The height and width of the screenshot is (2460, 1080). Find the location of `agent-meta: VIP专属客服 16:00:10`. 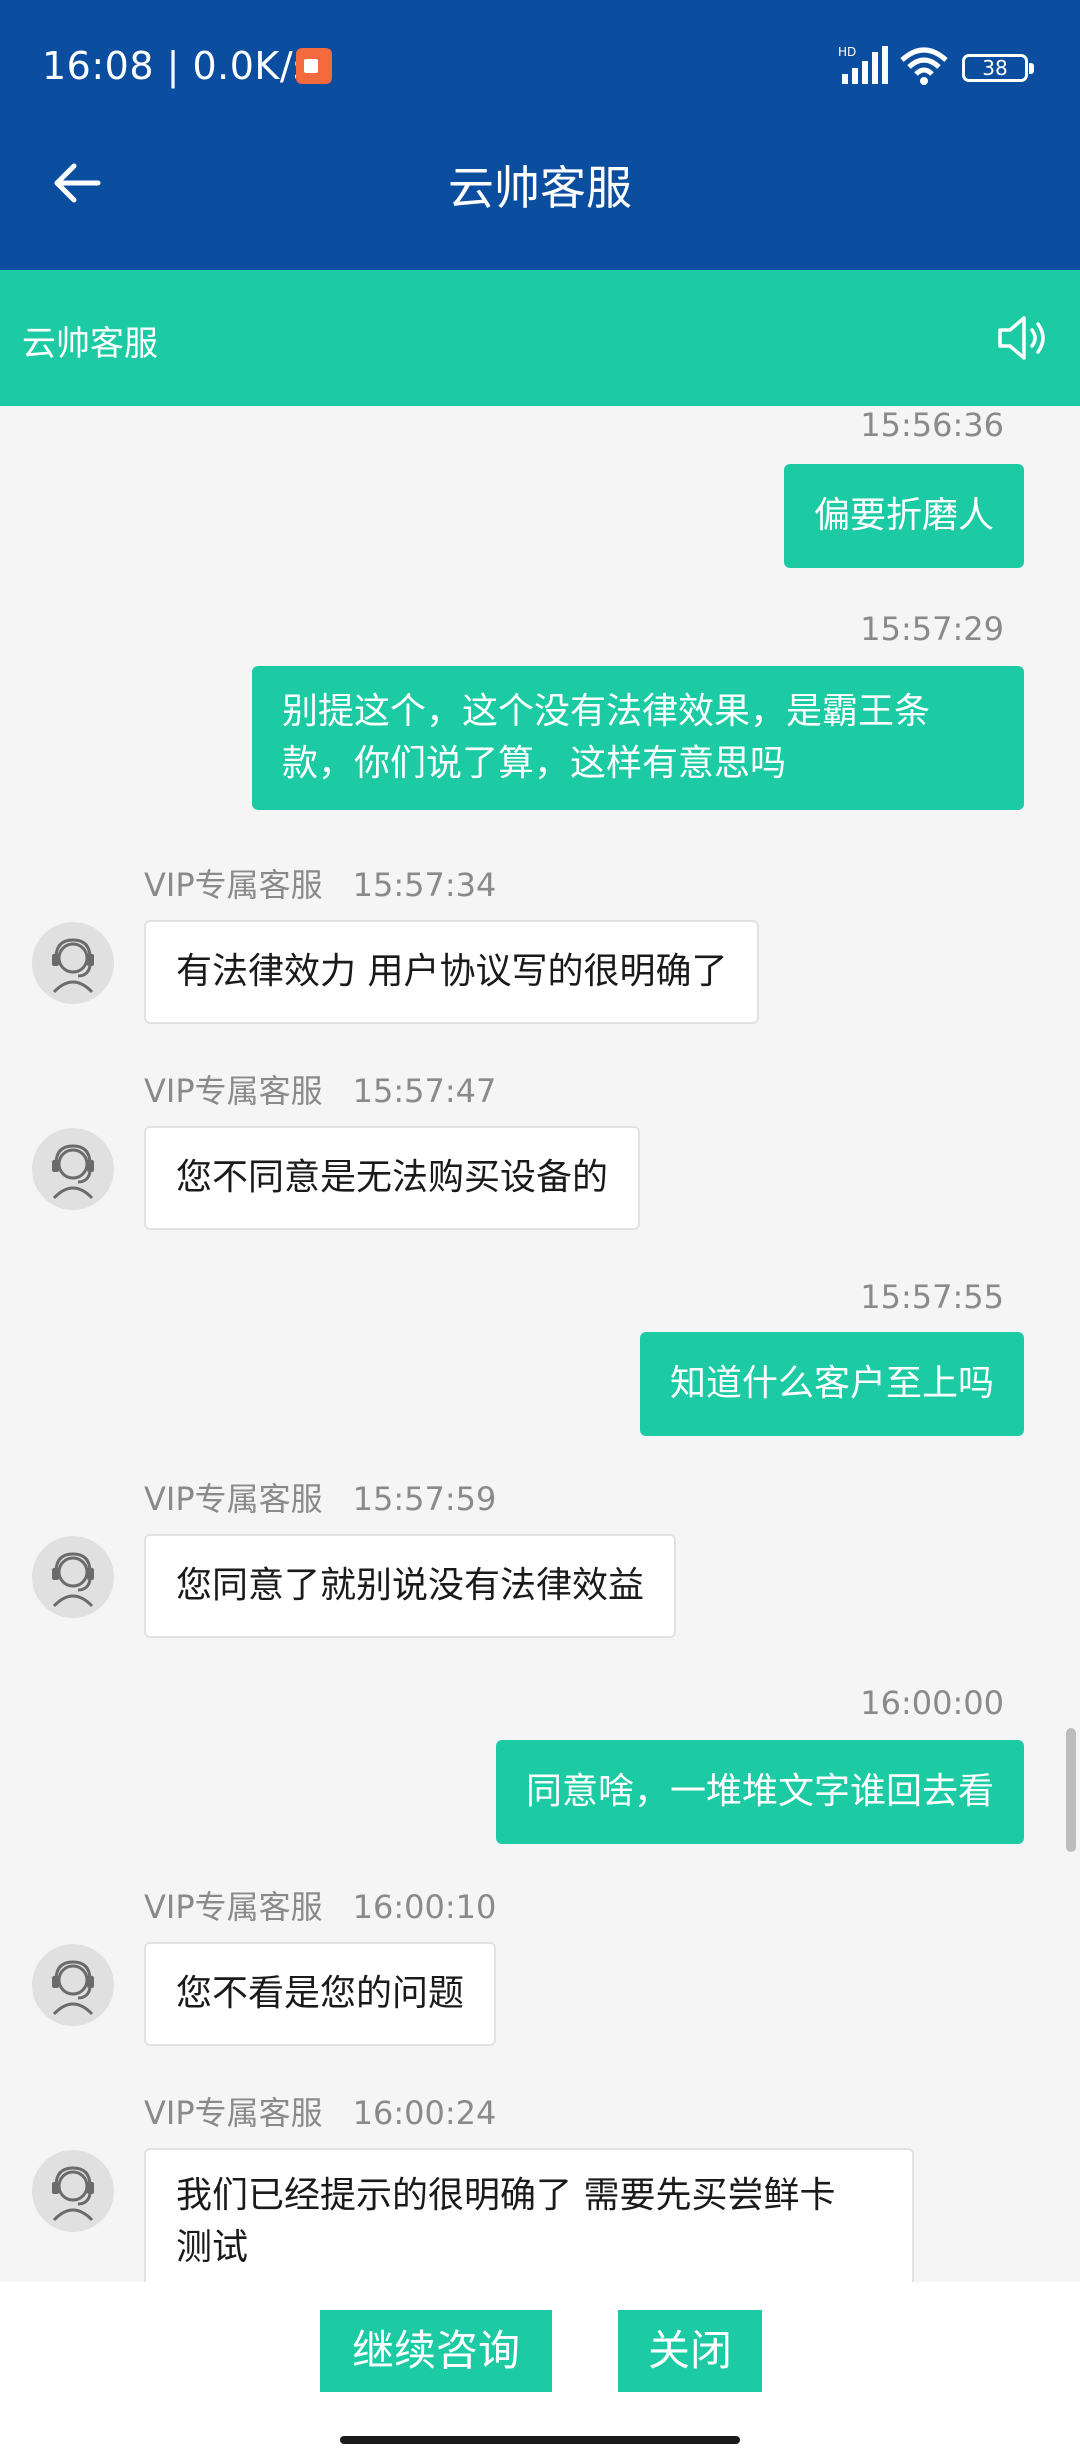

agent-meta: VIP专属客服 16:00:10 is located at coordinates (320, 1905).